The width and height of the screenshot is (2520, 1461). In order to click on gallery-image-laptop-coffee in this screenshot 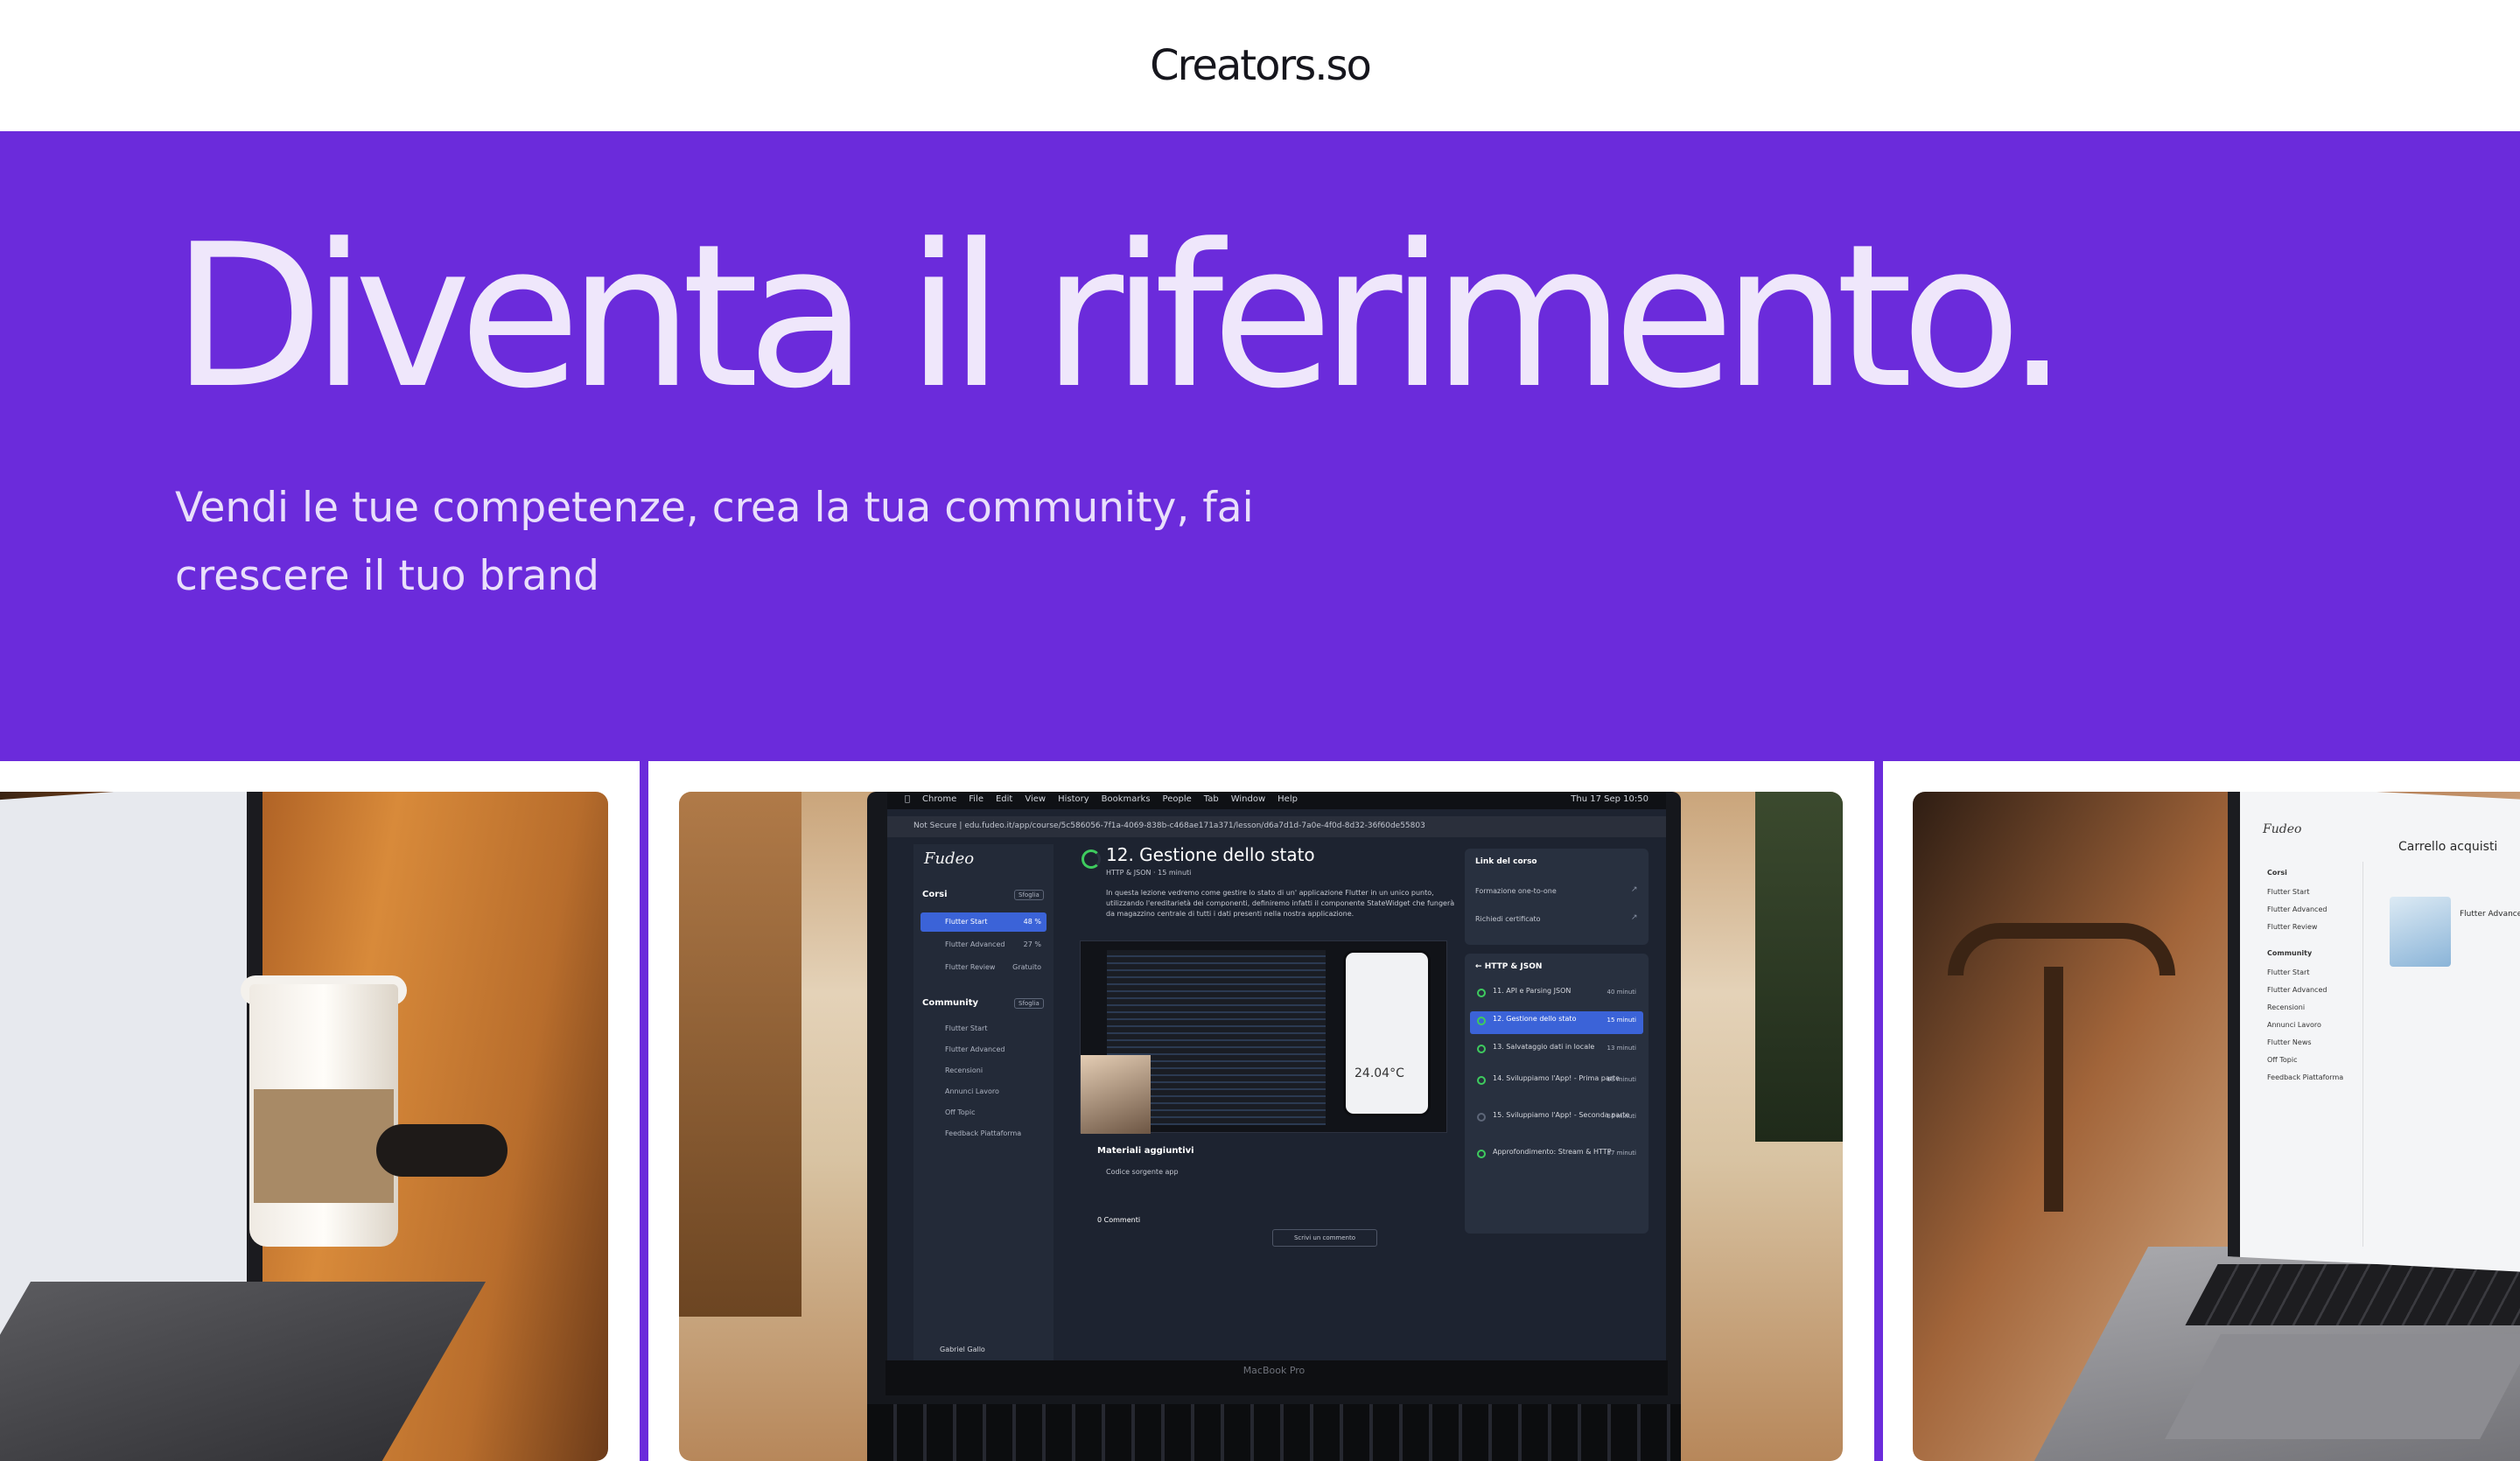, I will do `click(304, 1126)`.